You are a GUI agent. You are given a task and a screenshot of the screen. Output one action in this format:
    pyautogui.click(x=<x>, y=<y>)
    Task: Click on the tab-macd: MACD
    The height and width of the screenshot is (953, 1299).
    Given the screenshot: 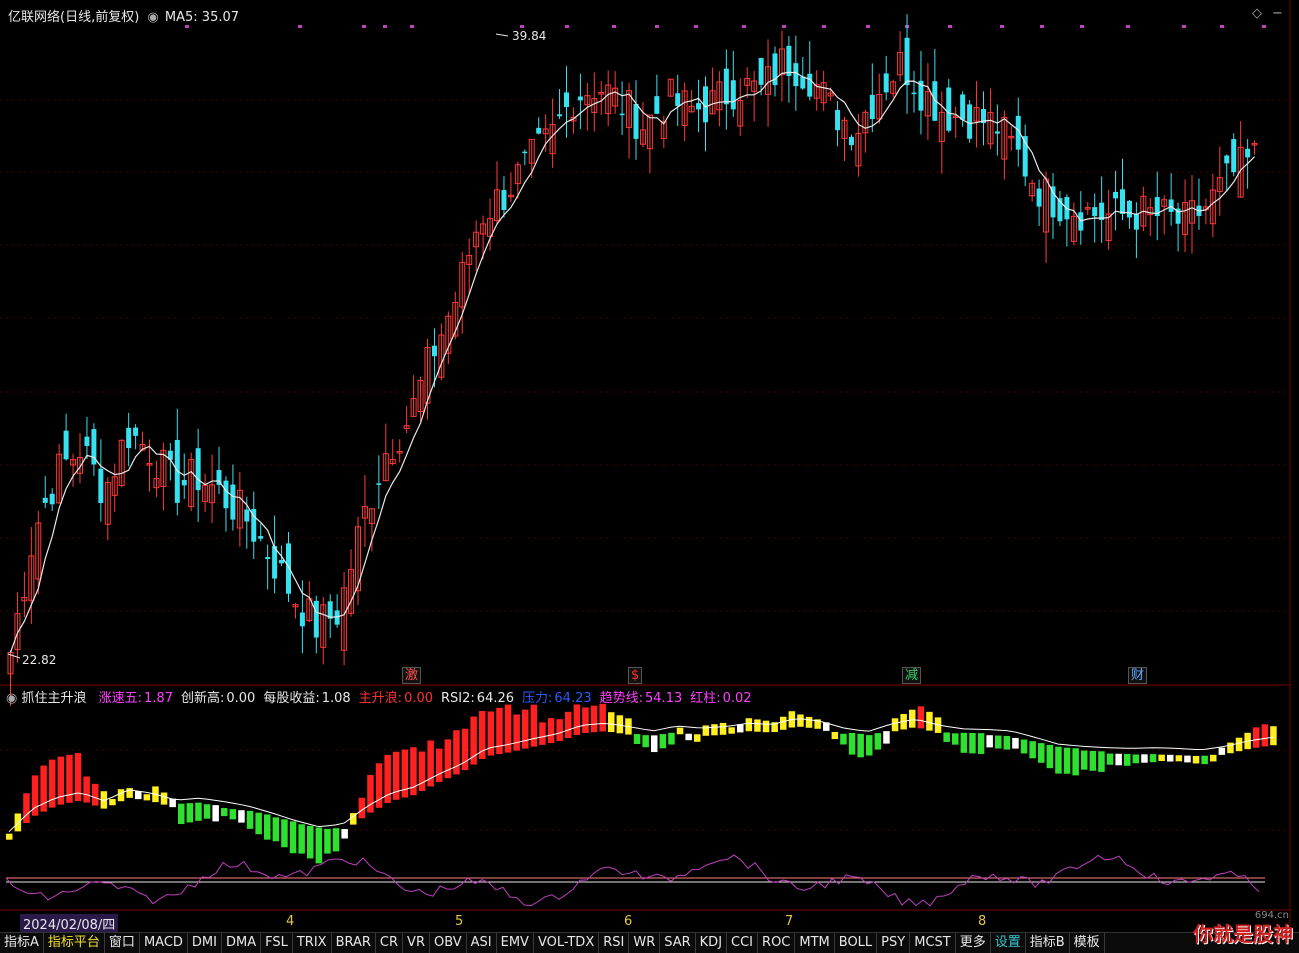 What is the action you would take?
    pyautogui.click(x=164, y=943)
    